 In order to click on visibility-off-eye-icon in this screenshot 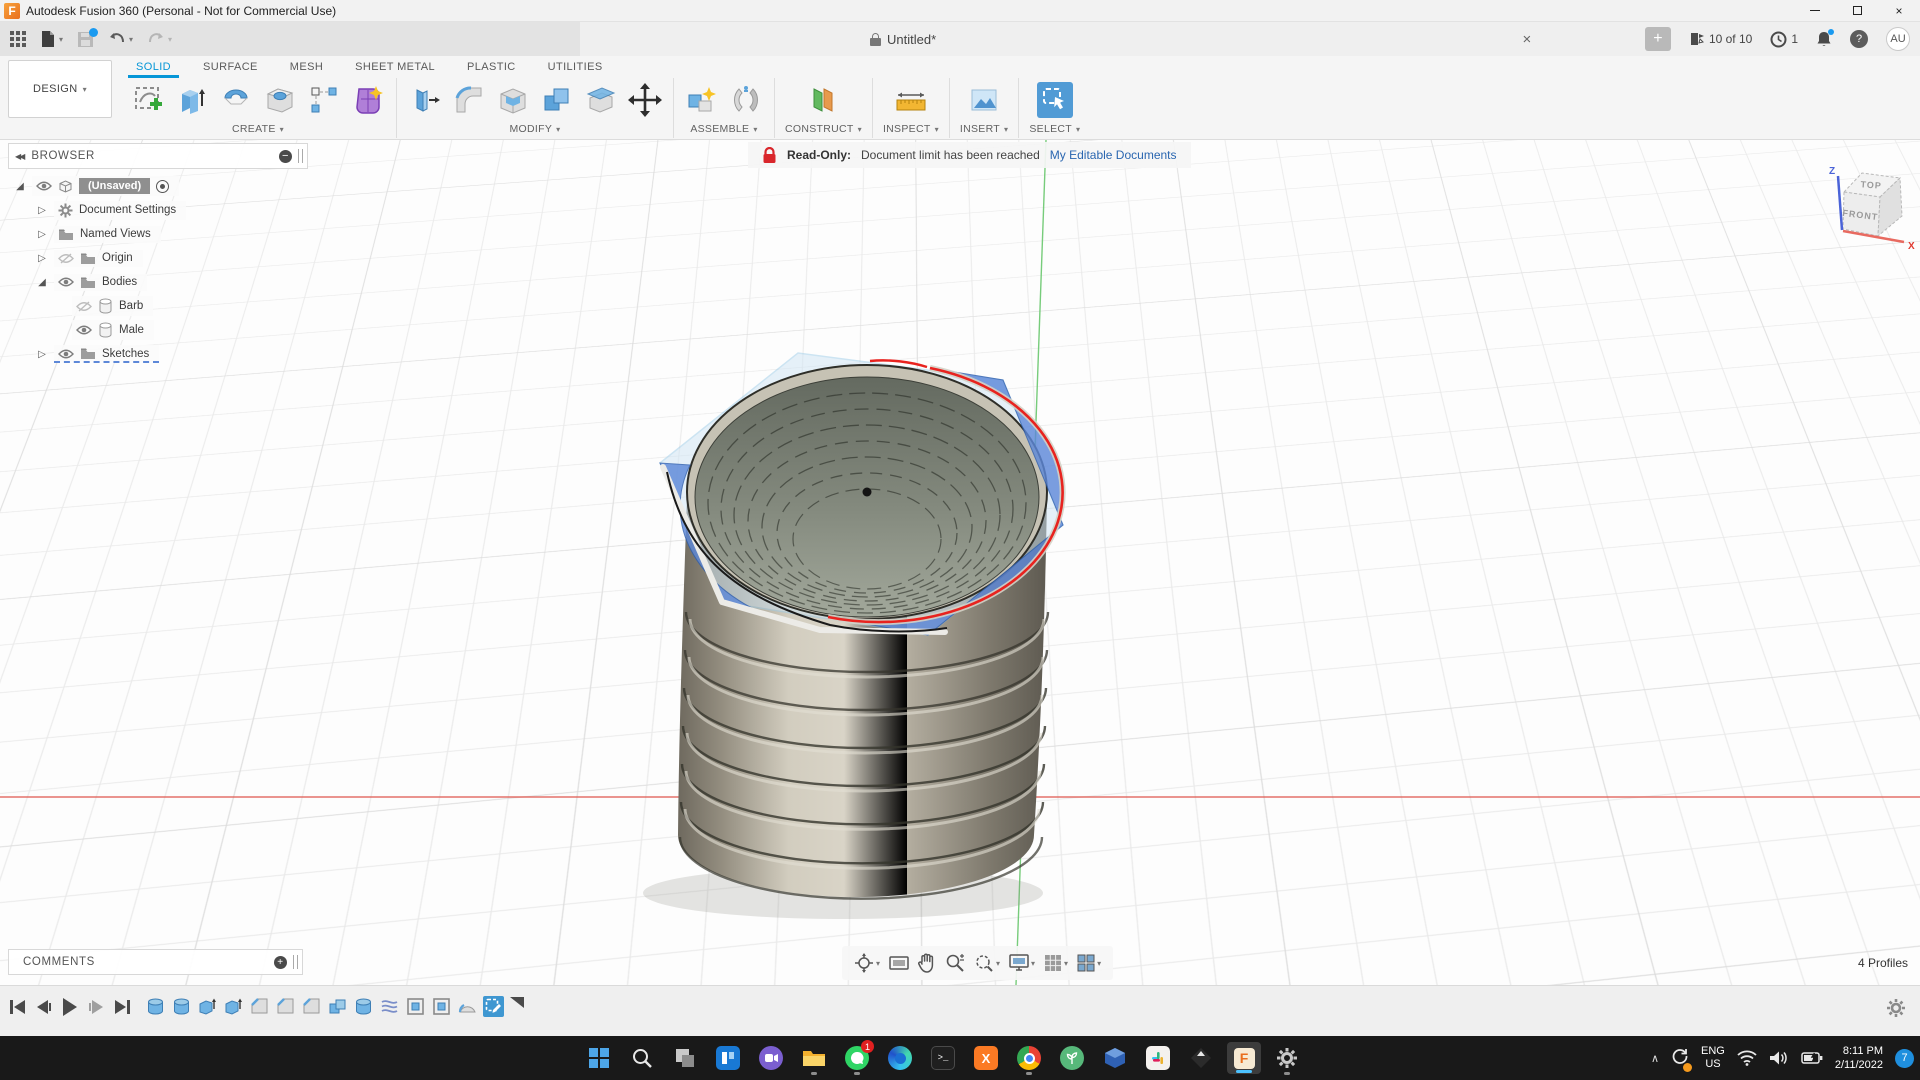, I will do `click(66, 258)`.